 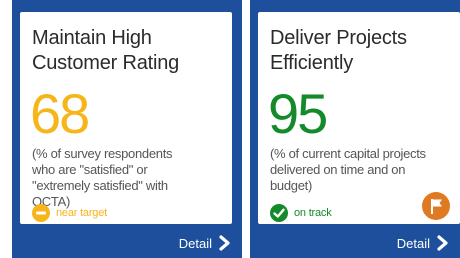 What do you see at coordinates (279, 213) in the screenshot?
I see `check-circle-icon` at bounding box center [279, 213].